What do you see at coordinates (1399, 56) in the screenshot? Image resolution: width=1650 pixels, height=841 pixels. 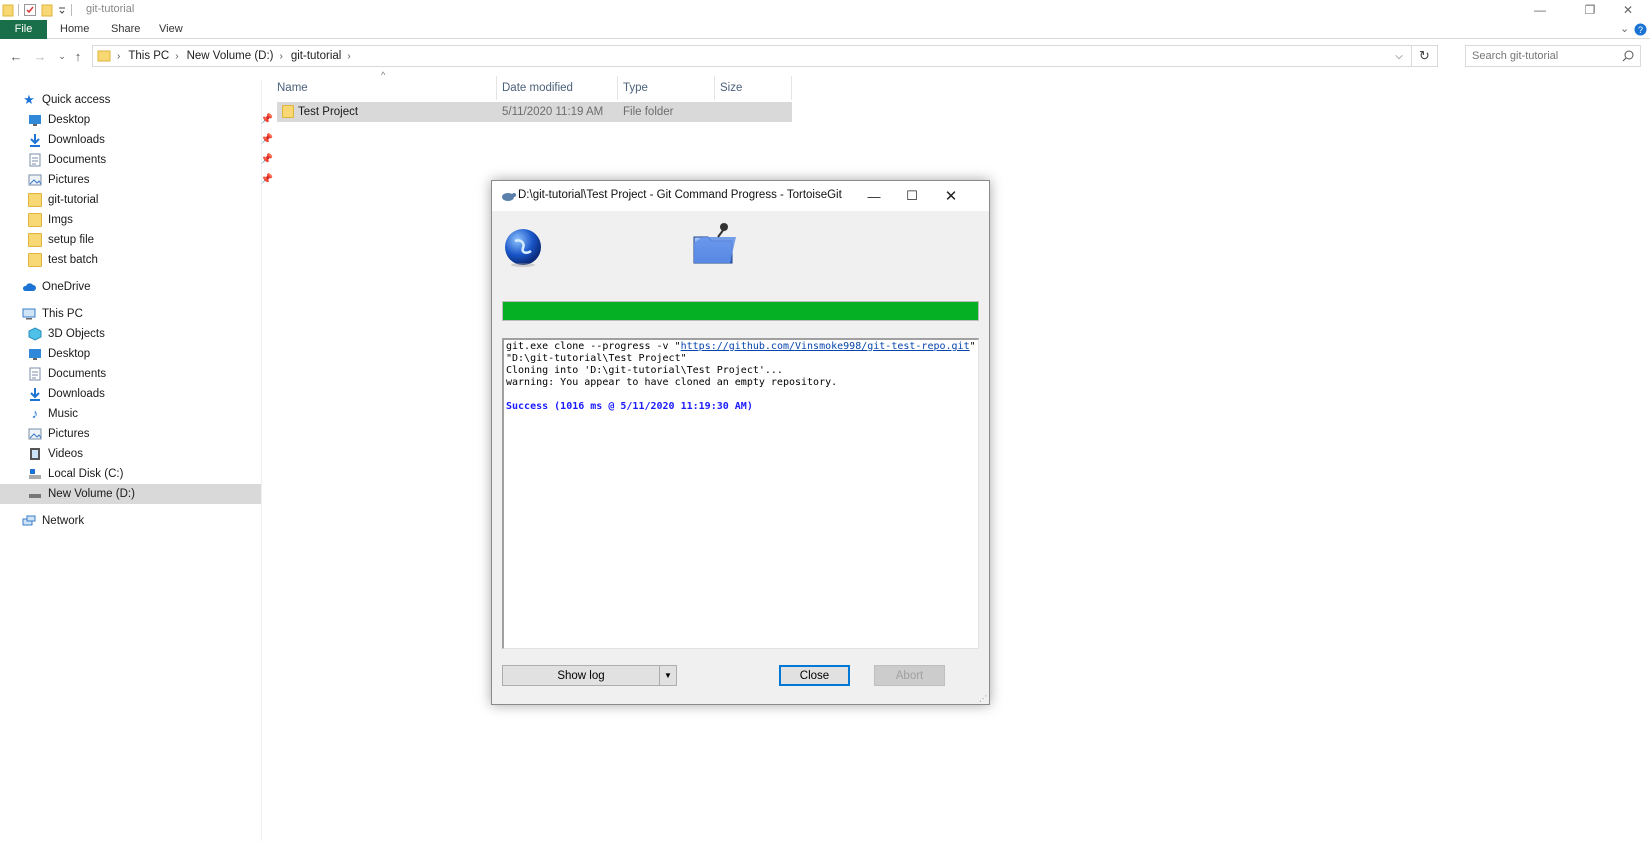 I see `address-history-button: ⌵` at bounding box center [1399, 56].